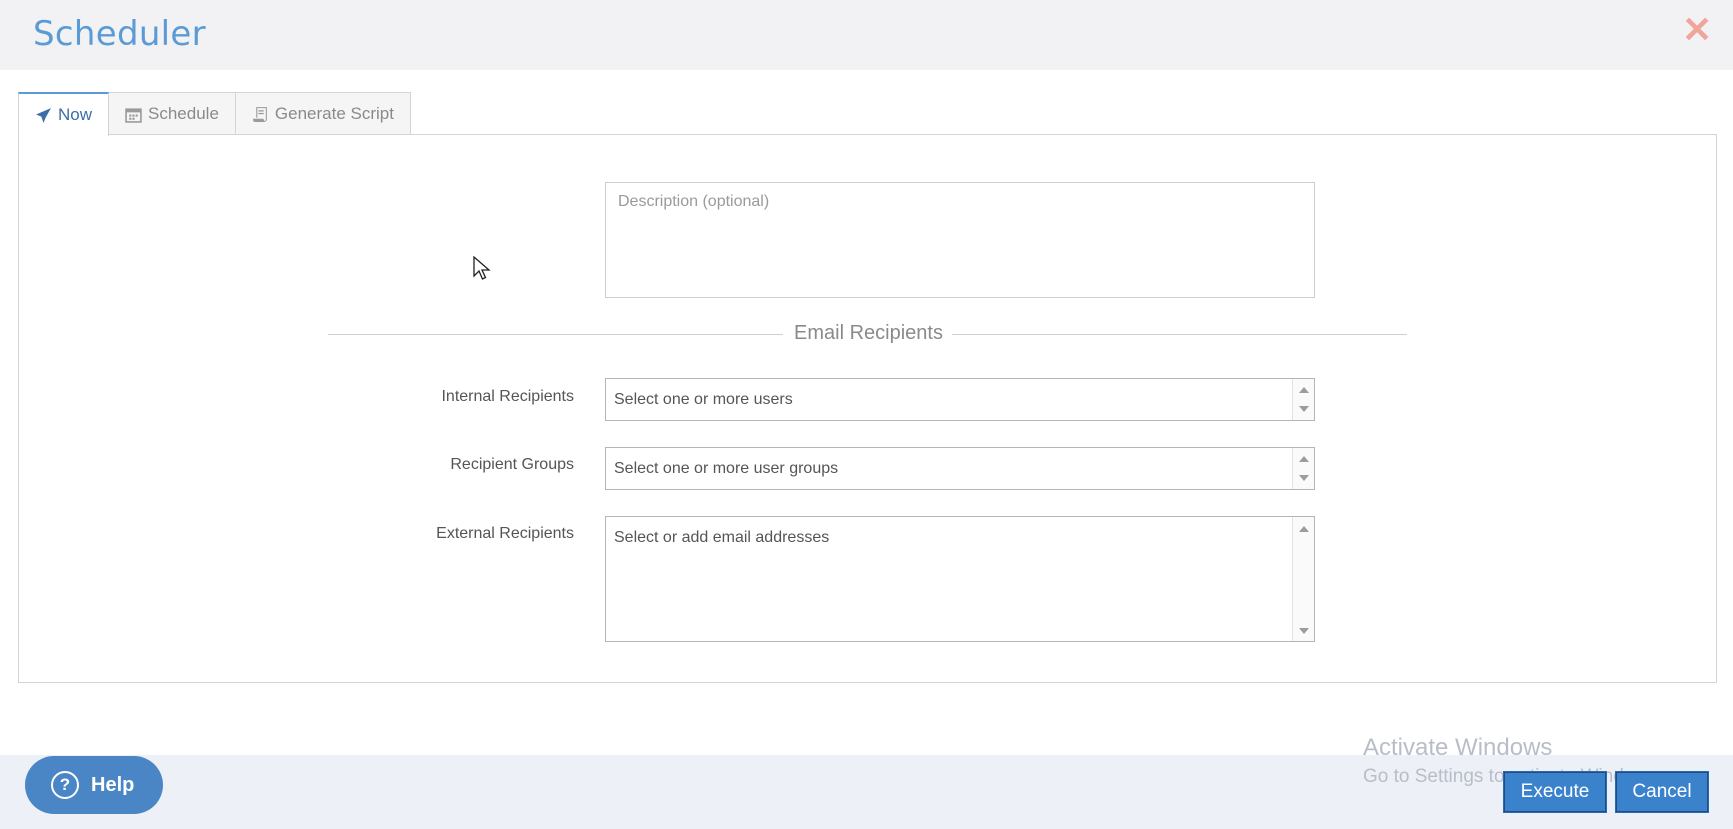 The height and width of the screenshot is (829, 1733). I want to click on internal-recipients-placeholder: Select one or more users, so click(703, 399).